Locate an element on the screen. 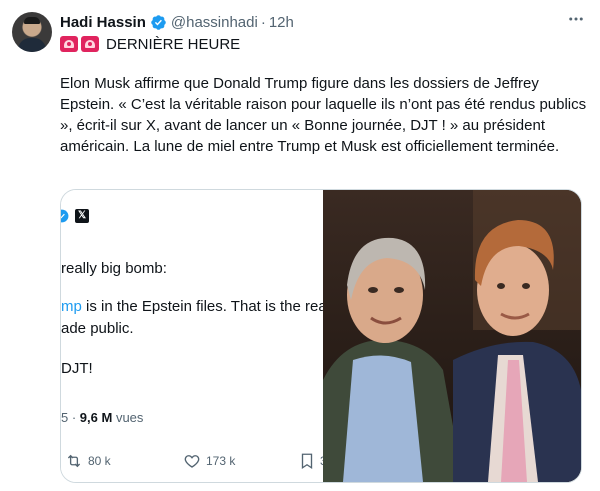 This screenshot has height=491, width=600. retweet-count: 80 k is located at coordinates (99, 461).